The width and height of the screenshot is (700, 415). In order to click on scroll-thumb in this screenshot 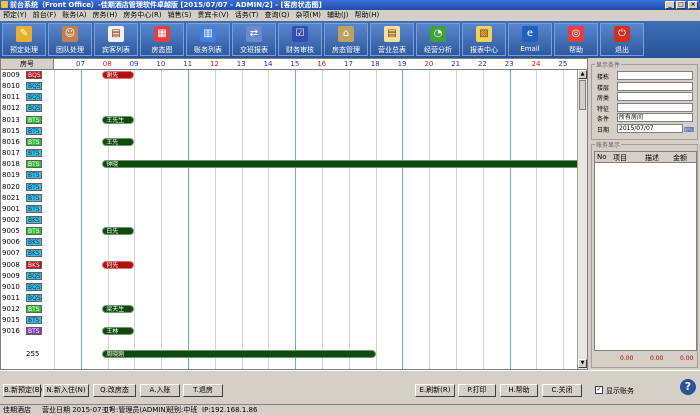, I will do `click(582, 95)`.